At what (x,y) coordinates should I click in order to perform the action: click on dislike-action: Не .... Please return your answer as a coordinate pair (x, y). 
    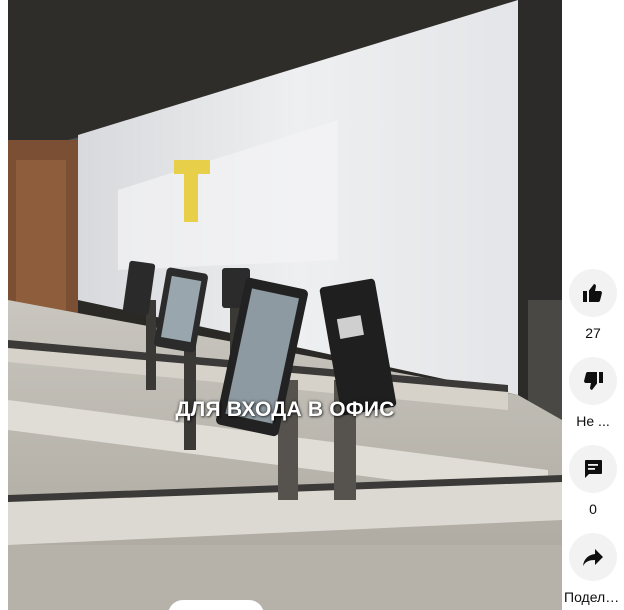
    Looking at the image, I should click on (593, 393).